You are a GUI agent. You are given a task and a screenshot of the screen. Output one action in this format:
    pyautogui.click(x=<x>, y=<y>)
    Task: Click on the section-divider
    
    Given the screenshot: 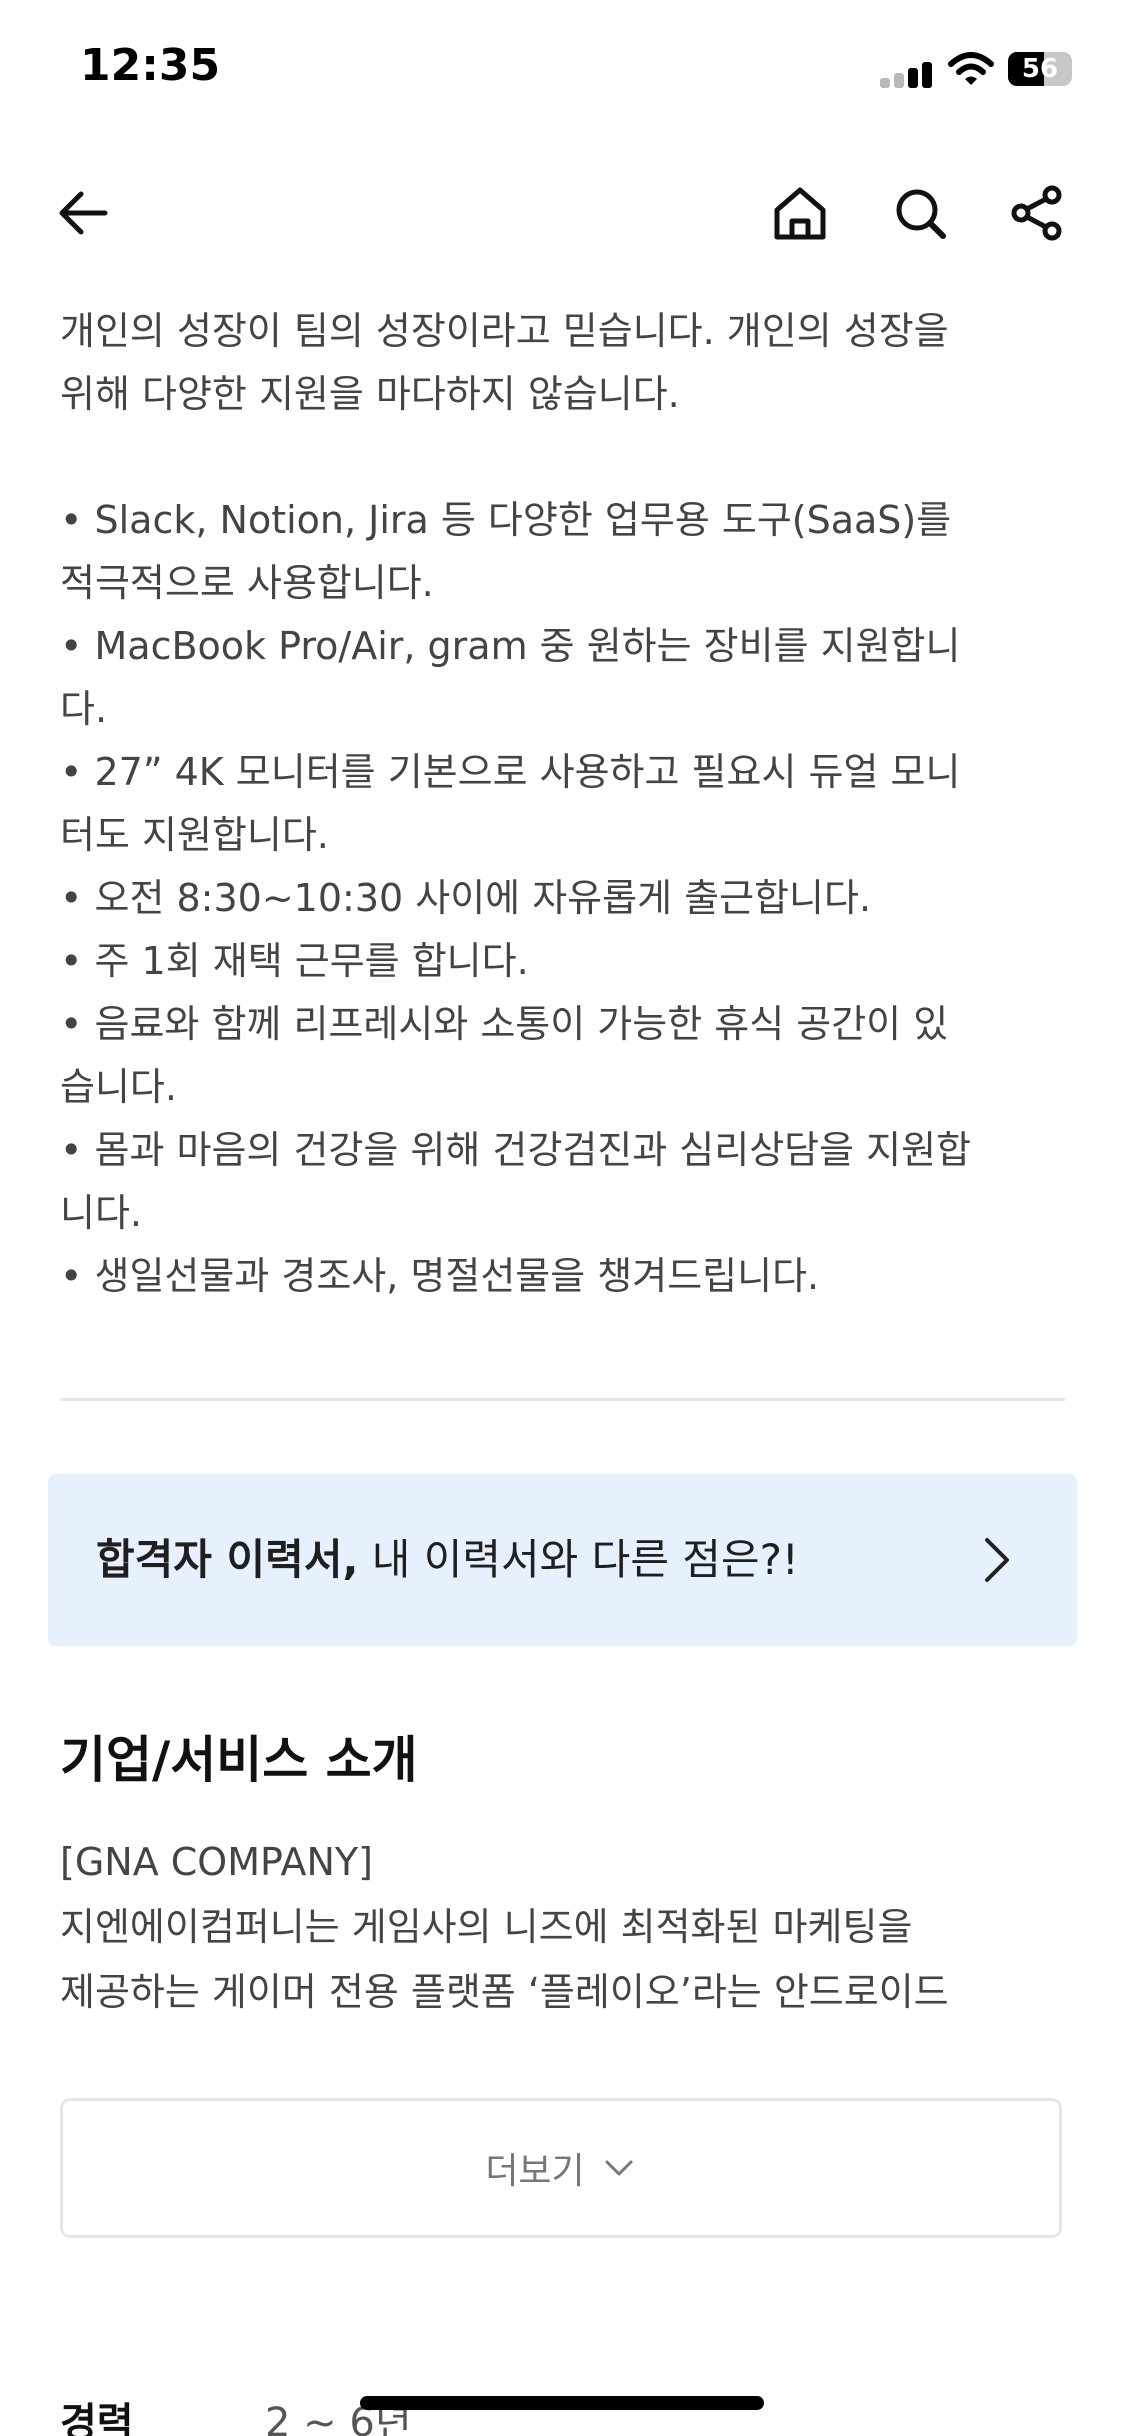 What is the action you would take?
    pyautogui.click(x=562, y=1399)
    